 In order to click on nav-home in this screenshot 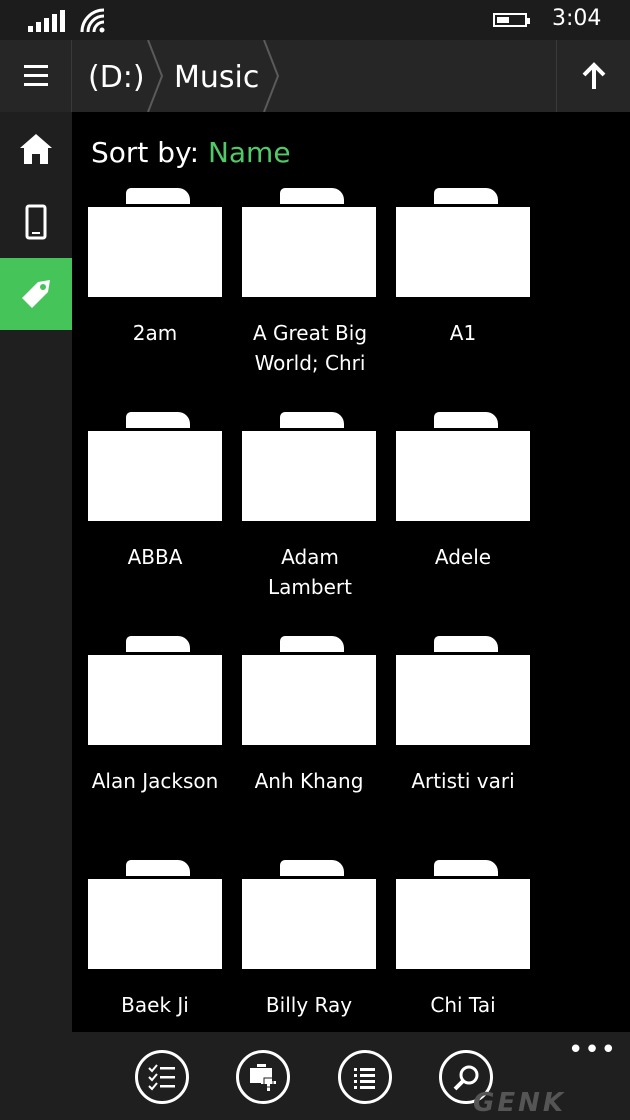, I will do `click(36, 150)`.